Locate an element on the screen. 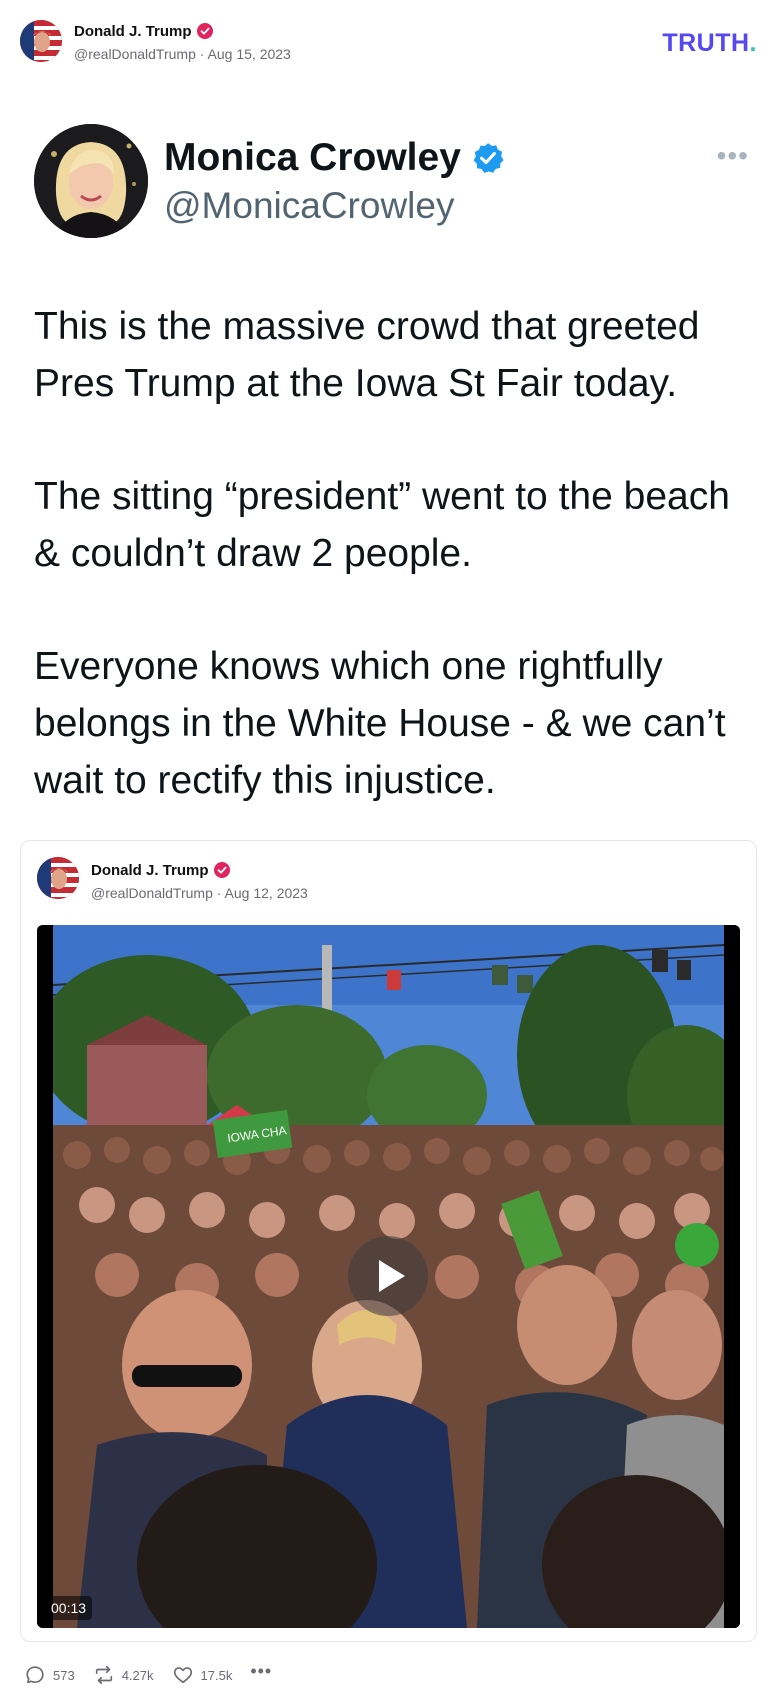 The height and width of the screenshot is (1705, 777). action-bar: 573 4.27k 17.5k ••• is located at coordinates (148, 1674).